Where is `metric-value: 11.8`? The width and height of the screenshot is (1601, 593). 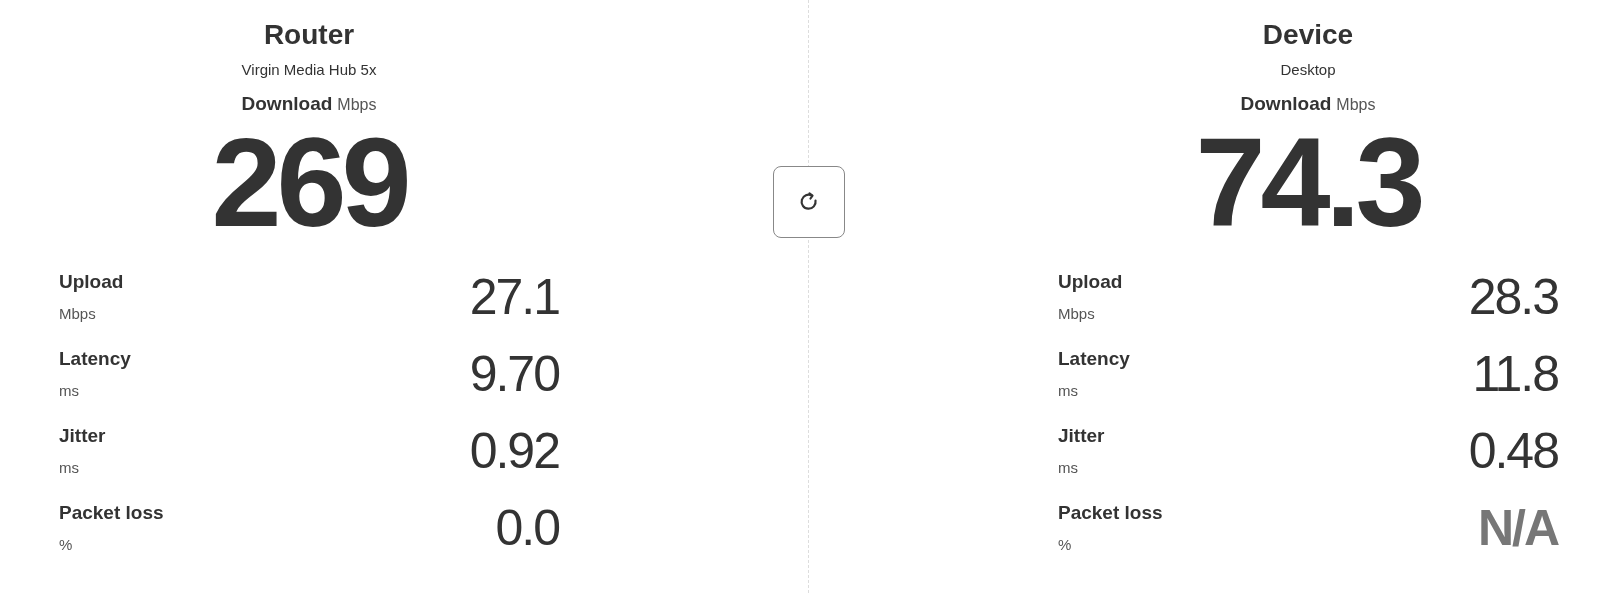
metric-value: 11.8 is located at coordinates (1515, 373).